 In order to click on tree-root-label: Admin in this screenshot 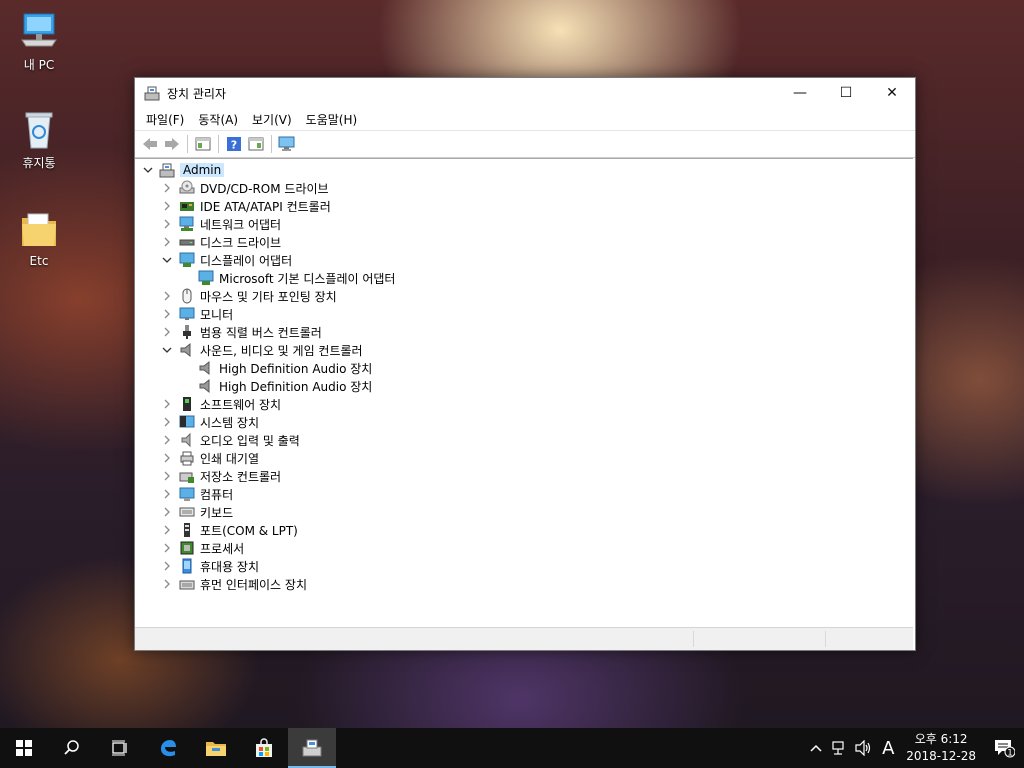, I will do `click(202, 170)`.